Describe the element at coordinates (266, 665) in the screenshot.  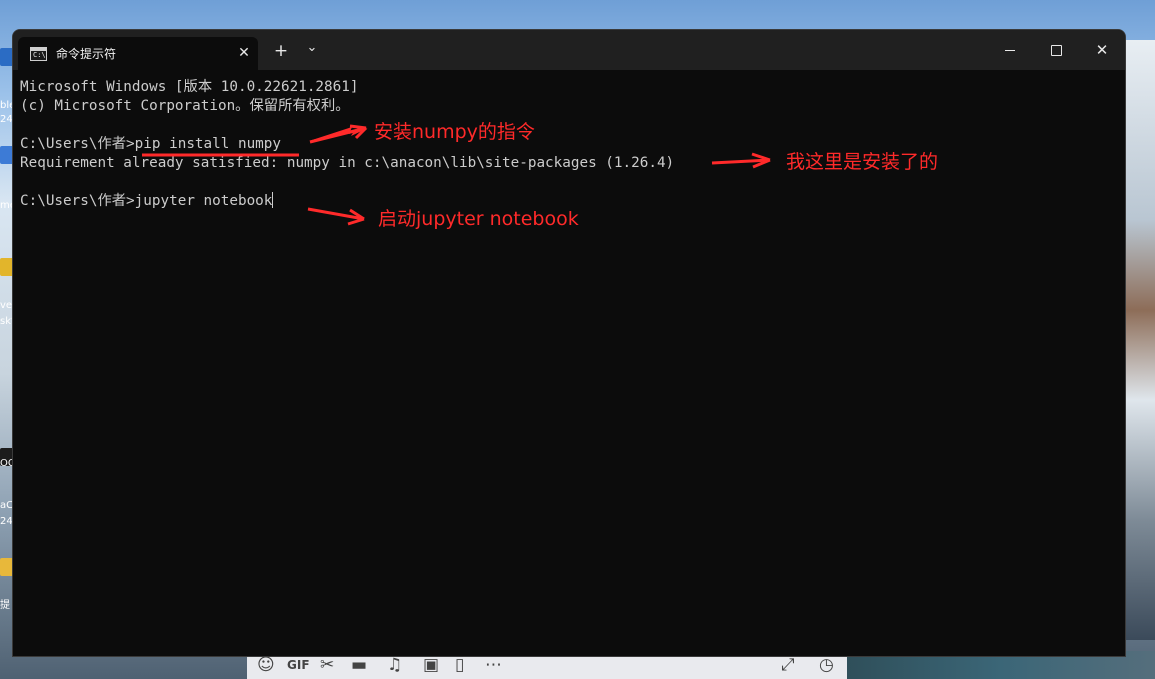
I see `emoji-icon: ☺` at that location.